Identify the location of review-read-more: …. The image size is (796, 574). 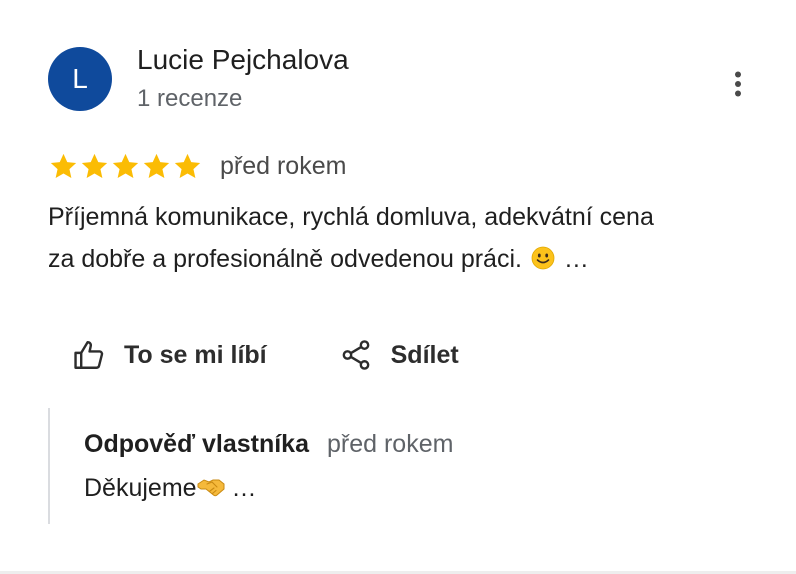
(576, 259).